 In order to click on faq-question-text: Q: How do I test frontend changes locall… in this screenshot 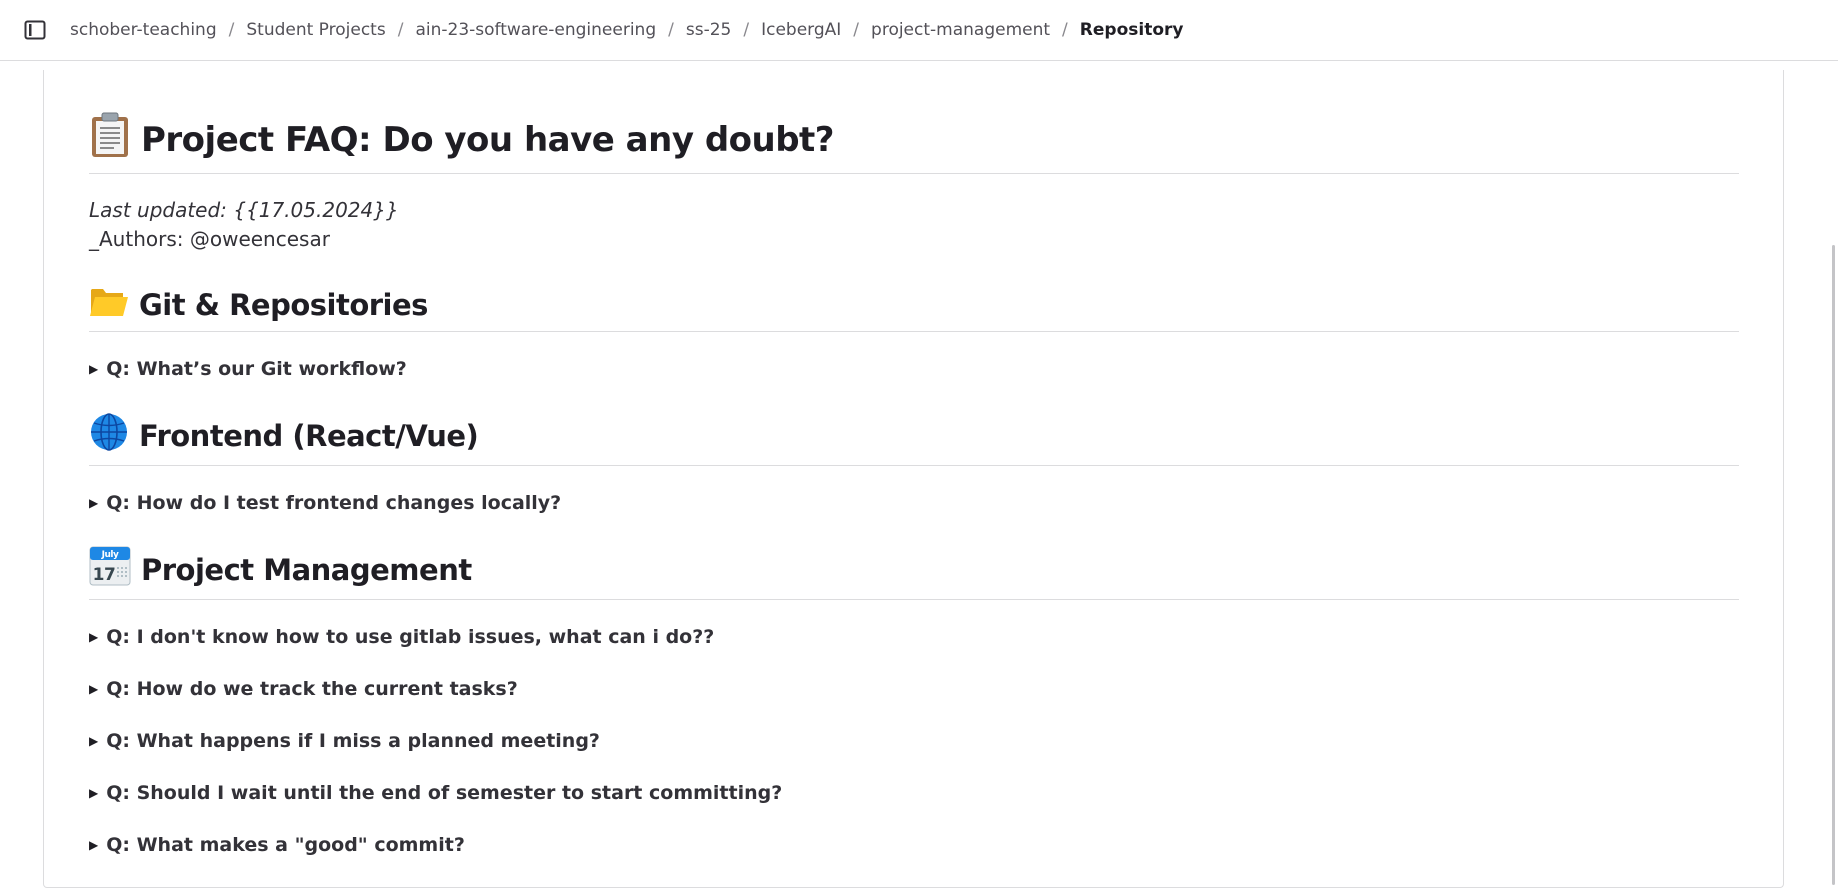, I will do `click(334, 503)`.